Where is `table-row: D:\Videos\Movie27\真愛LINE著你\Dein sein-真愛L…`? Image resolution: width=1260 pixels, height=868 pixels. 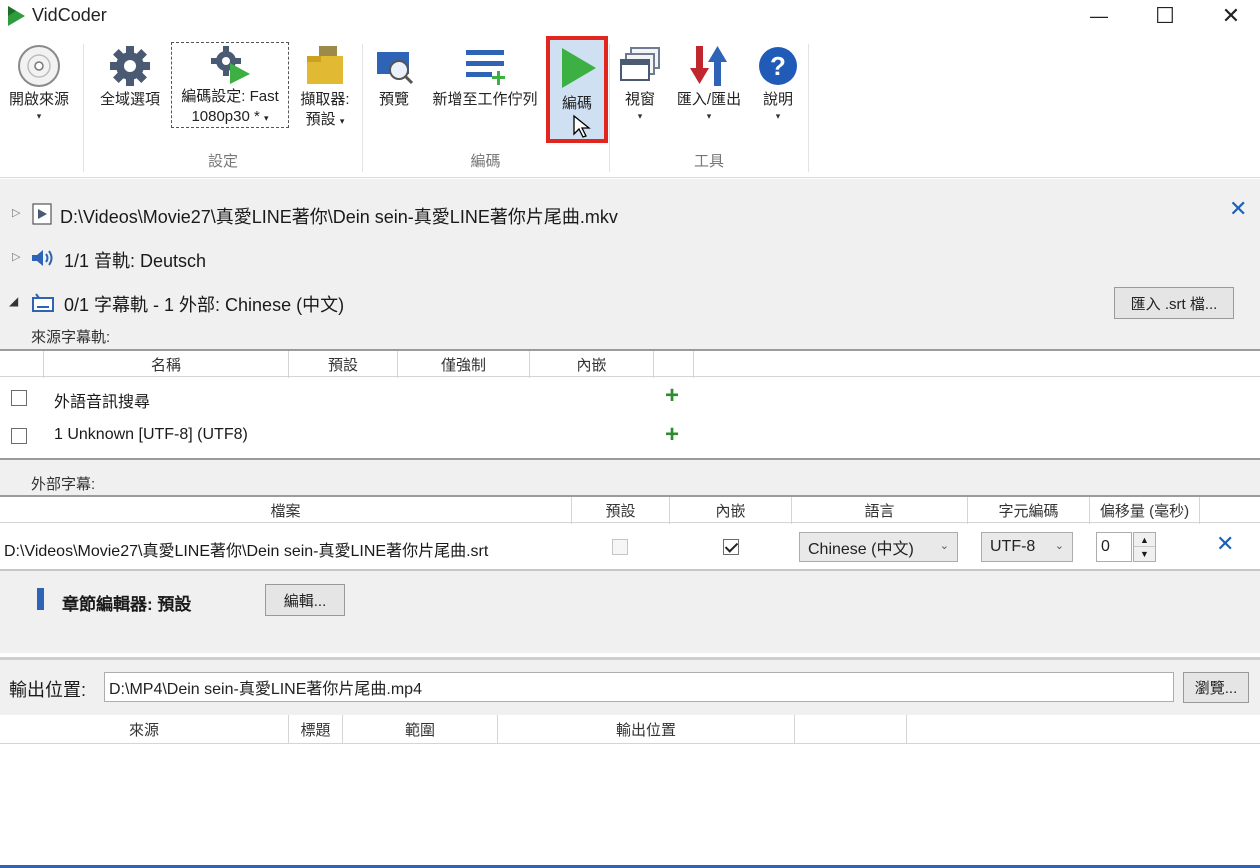
table-row: D:\Videos\Movie27\真愛LINE著你\Dein sein-真愛L… is located at coordinates (630, 547).